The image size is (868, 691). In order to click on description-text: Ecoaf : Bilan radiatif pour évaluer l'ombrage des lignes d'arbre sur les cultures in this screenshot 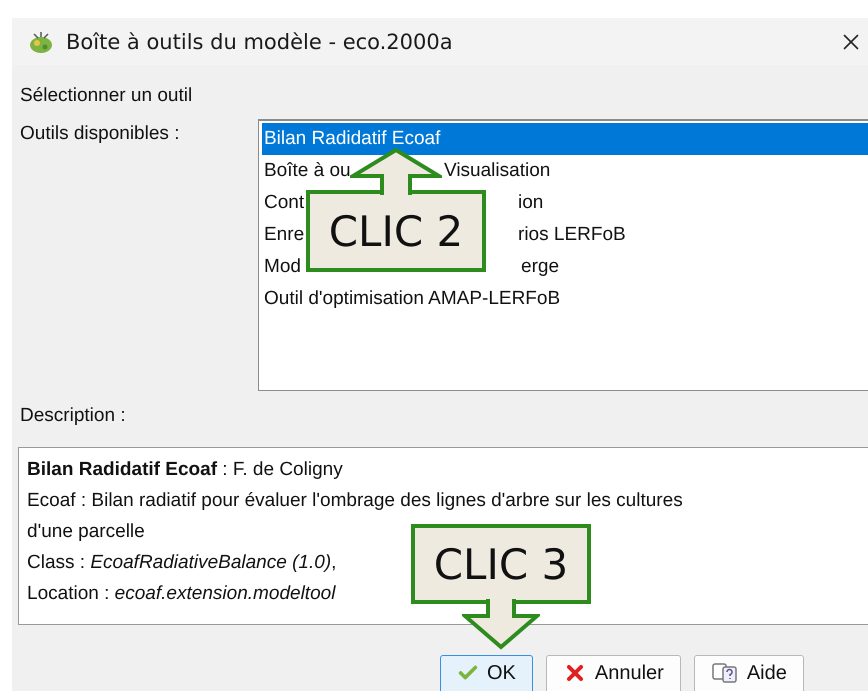, I will do `click(355, 501)`.